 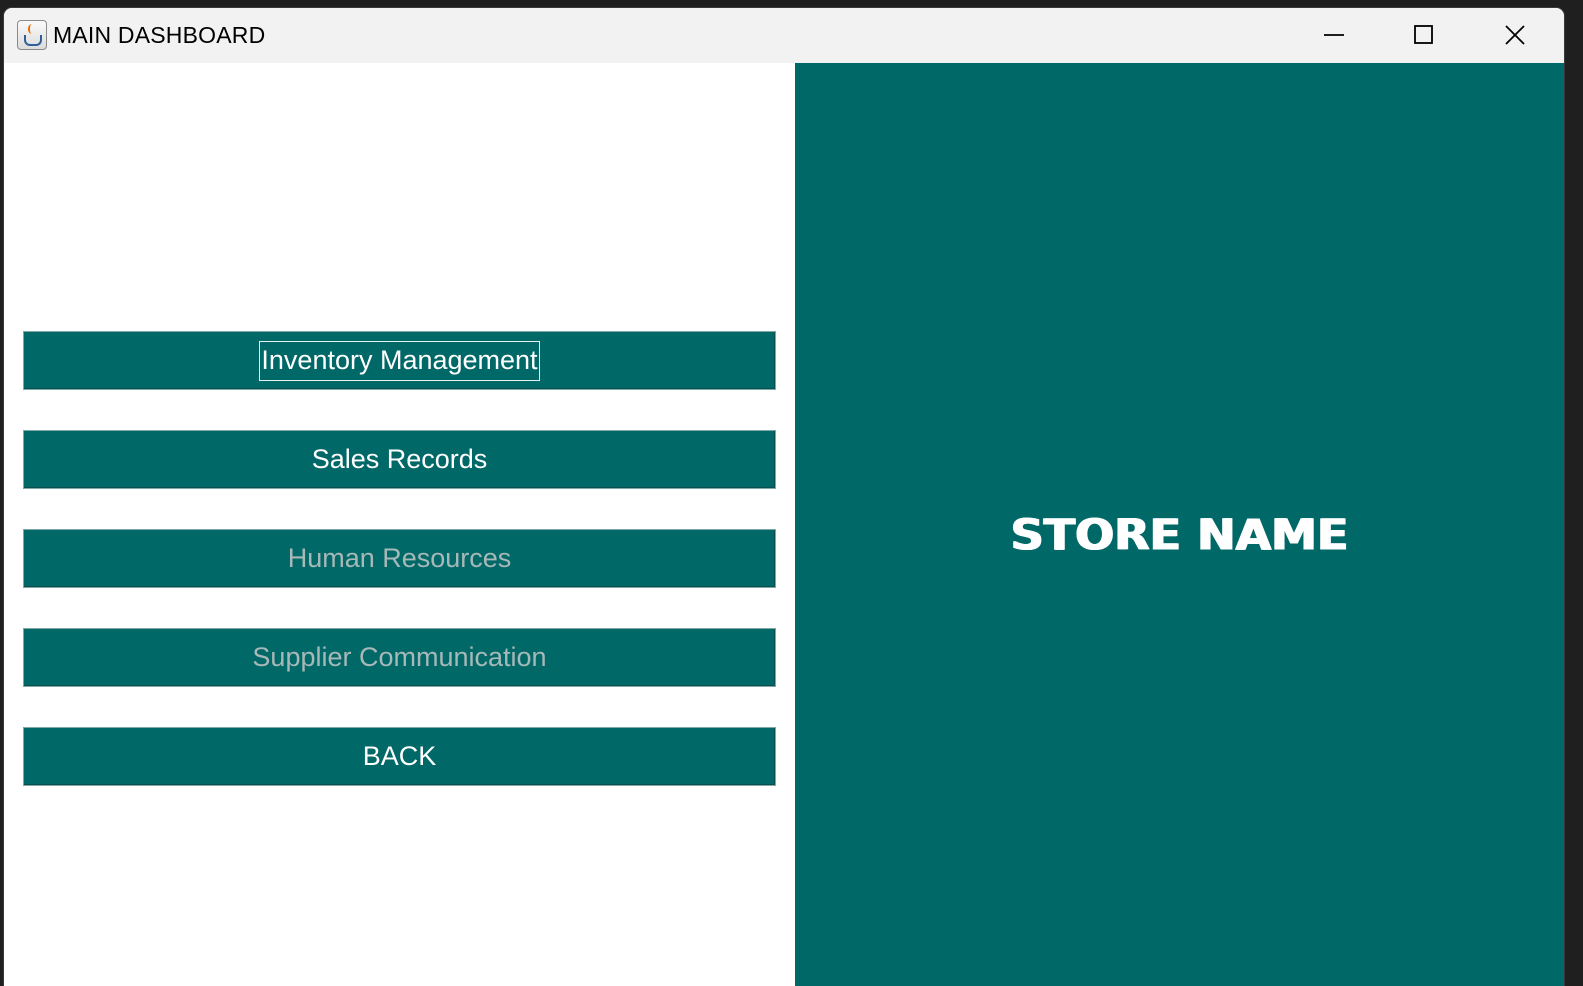 I want to click on window-title: MAIN DASHBOARD, so click(x=159, y=35).